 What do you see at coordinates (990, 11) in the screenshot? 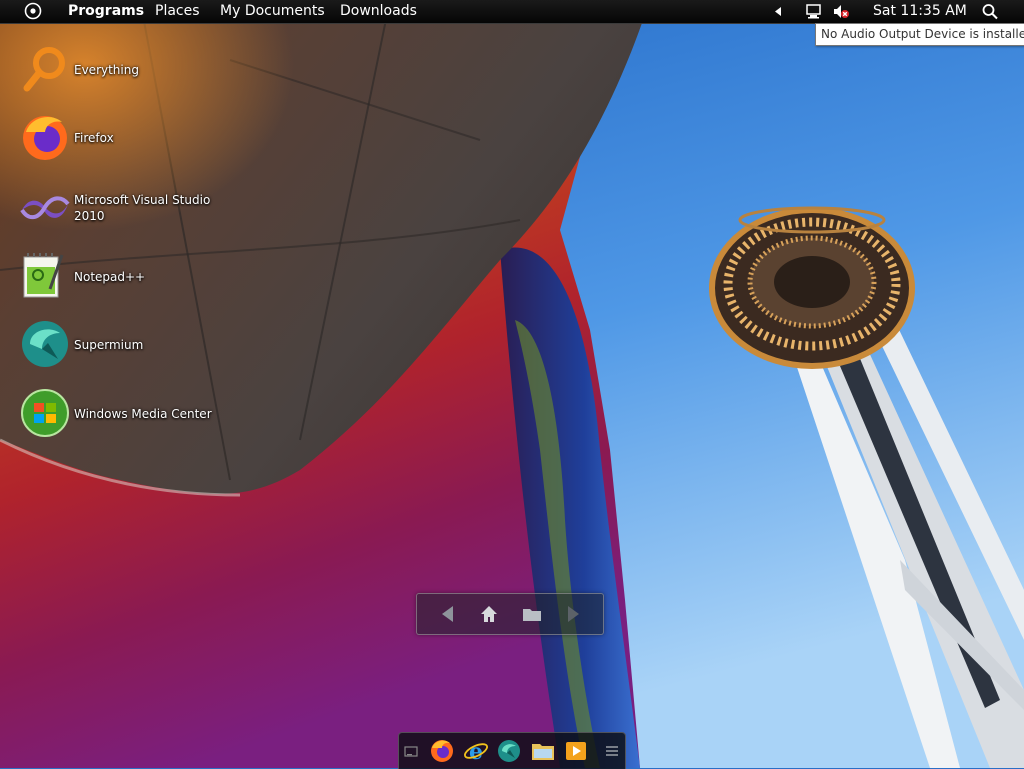
I see `search-icon` at bounding box center [990, 11].